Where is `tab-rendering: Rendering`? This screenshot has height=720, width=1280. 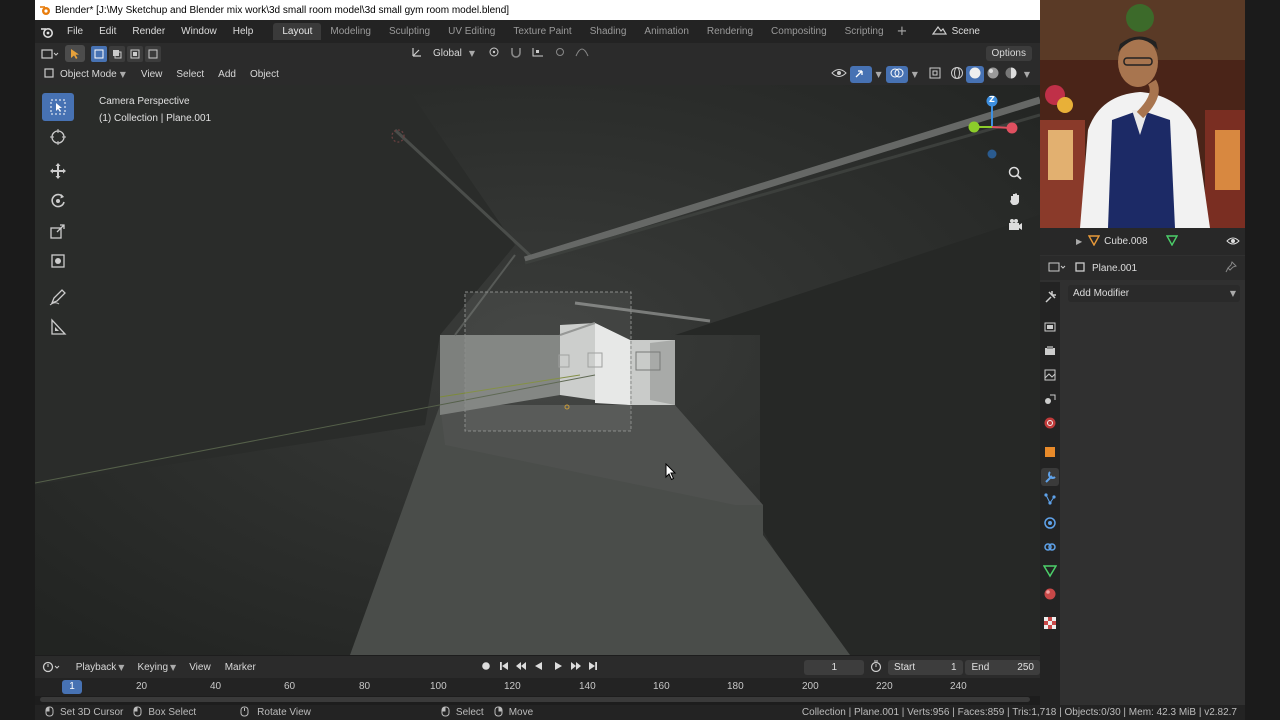 tab-rendering: Rendering is located at coordinates (730, 31).